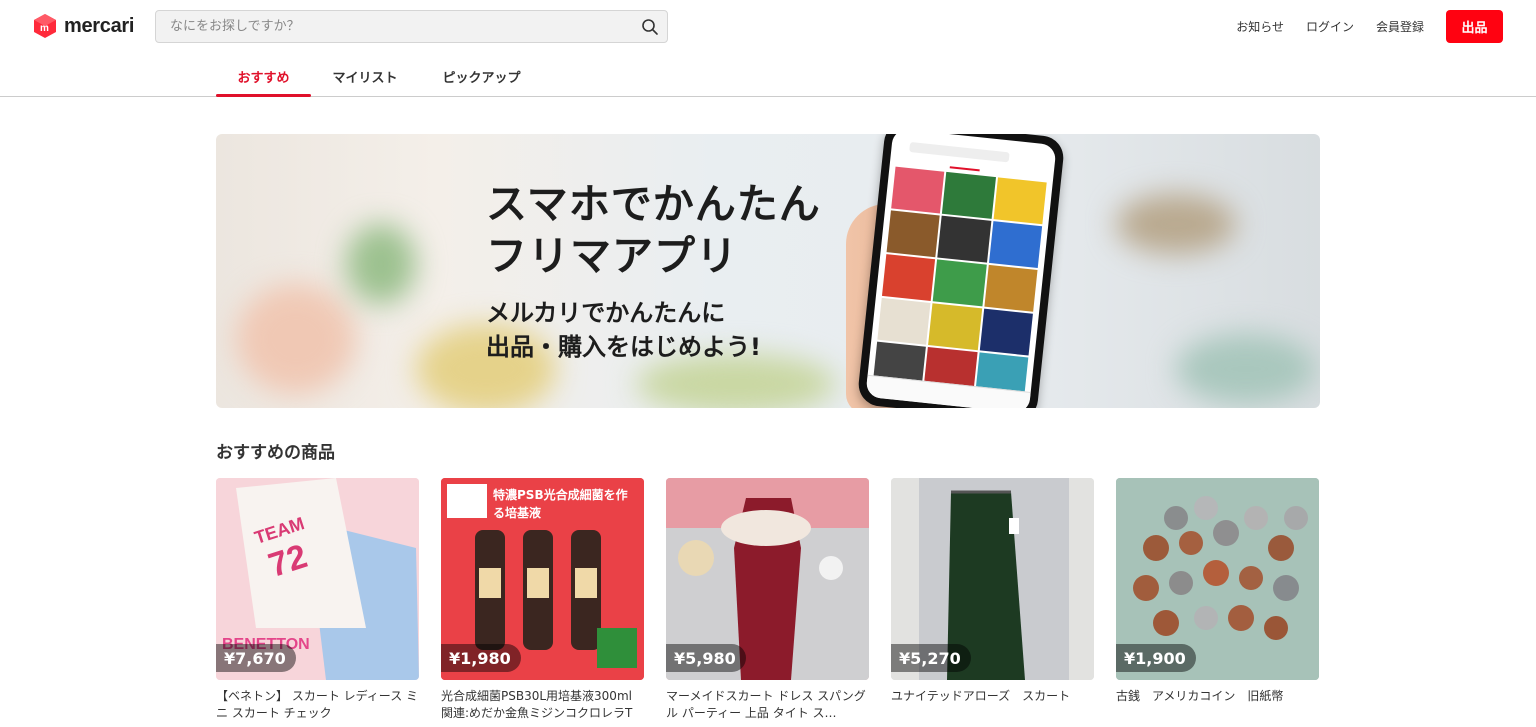 This screenshot has width=1536, height=727. What do you see at coordinates (650, 27) in the screenshot?
I see `search-icon` at bounding box center [650, 27].